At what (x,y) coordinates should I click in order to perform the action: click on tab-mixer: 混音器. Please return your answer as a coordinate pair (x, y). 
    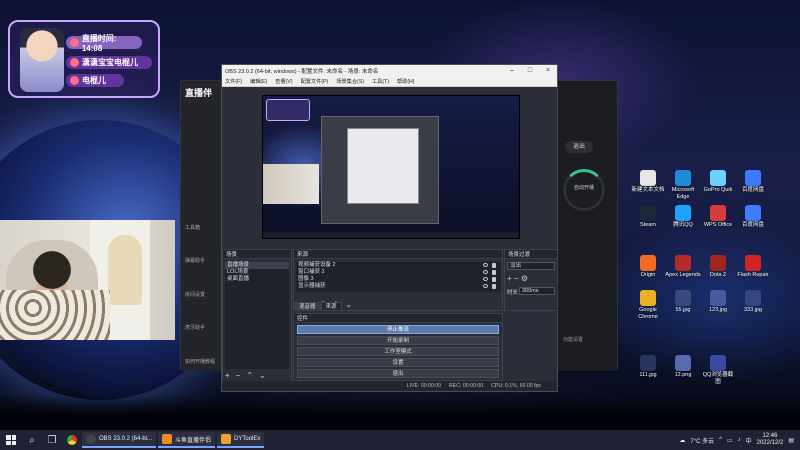
    Looking at the image, I should click on (307, 306).